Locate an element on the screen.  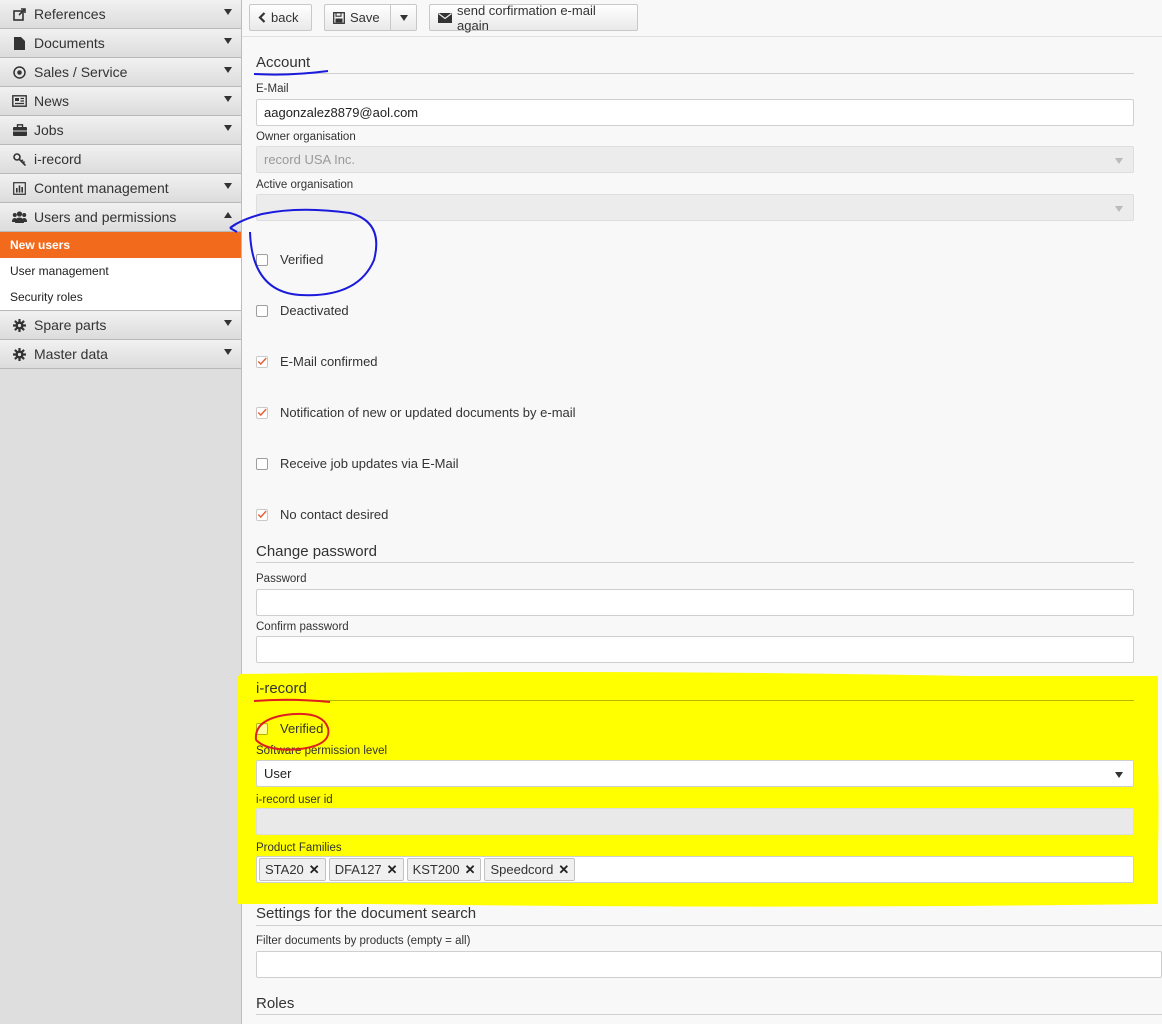
sidebar-item-label: News is located at coordinates (52, 101).